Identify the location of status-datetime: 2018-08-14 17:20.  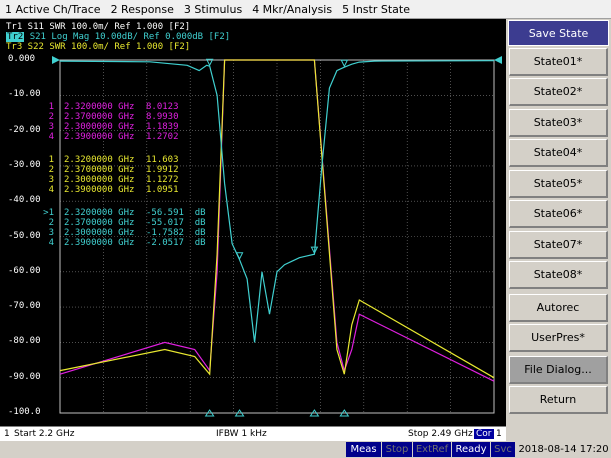
(563, 449).